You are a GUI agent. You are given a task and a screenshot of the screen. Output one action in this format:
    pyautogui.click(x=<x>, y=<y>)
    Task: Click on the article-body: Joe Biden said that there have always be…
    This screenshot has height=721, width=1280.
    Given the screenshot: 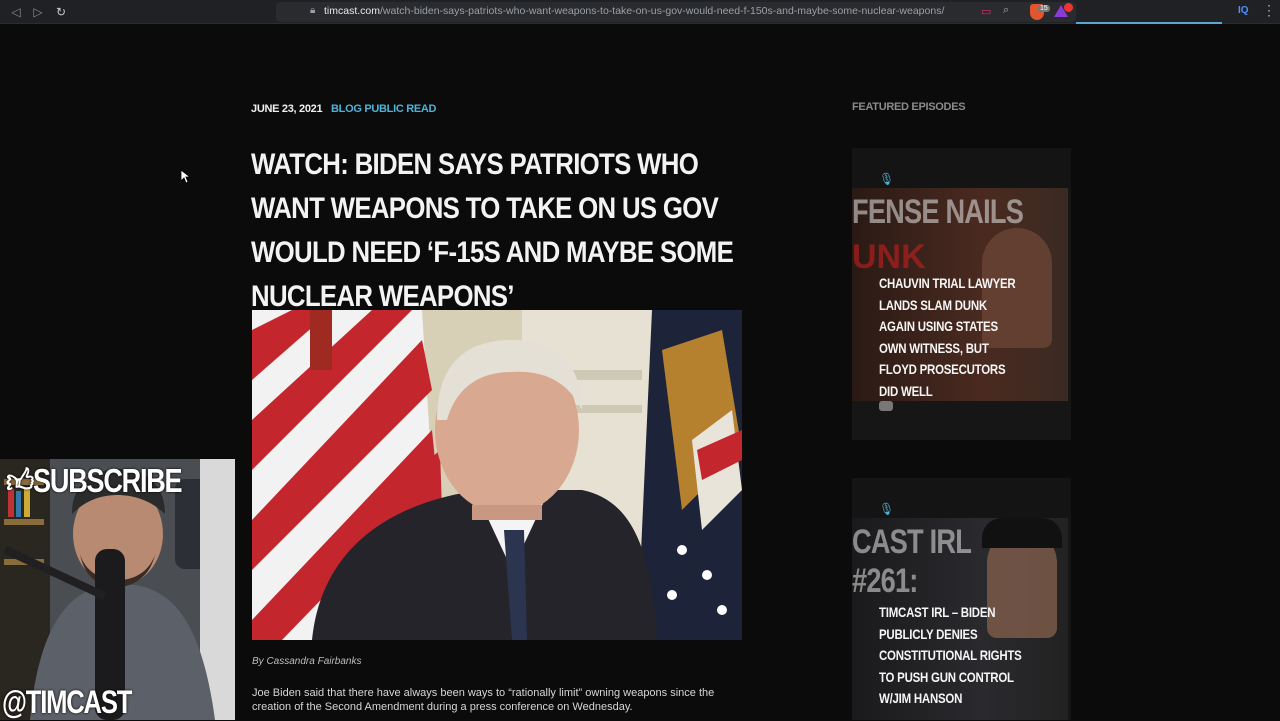 What is the action you would take?
    pyautogui.click(x=483, y=700)
    